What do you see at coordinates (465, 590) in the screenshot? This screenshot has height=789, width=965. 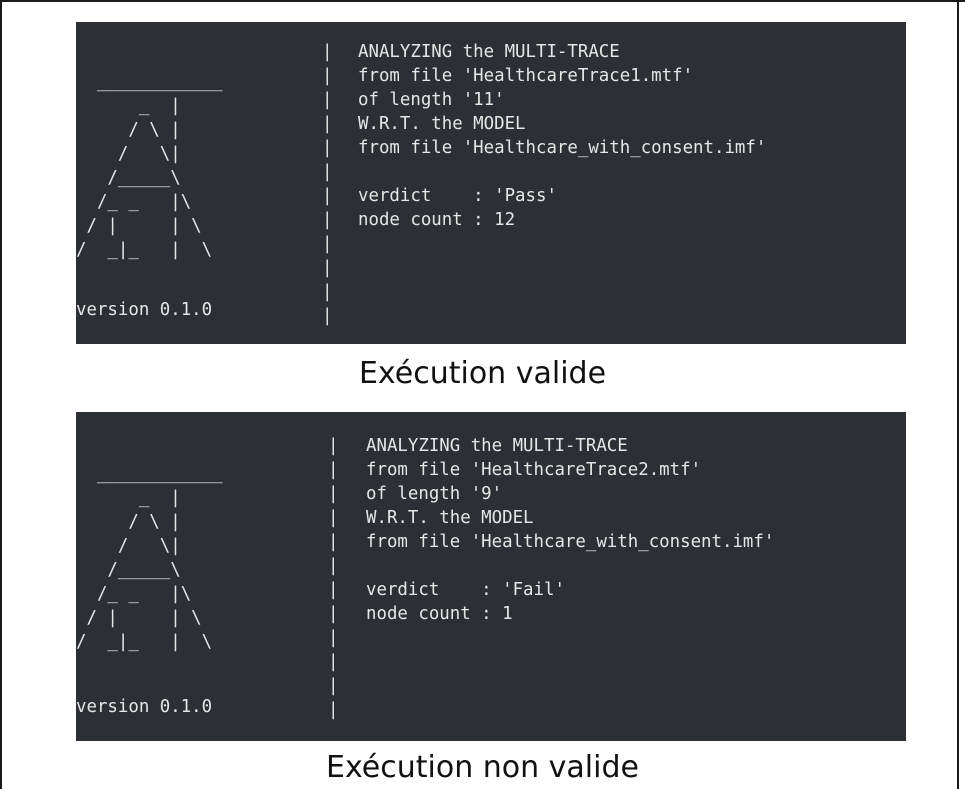 I see `output-line-verdict: verdict : 'Fail'` at bounding box center [465, 590].